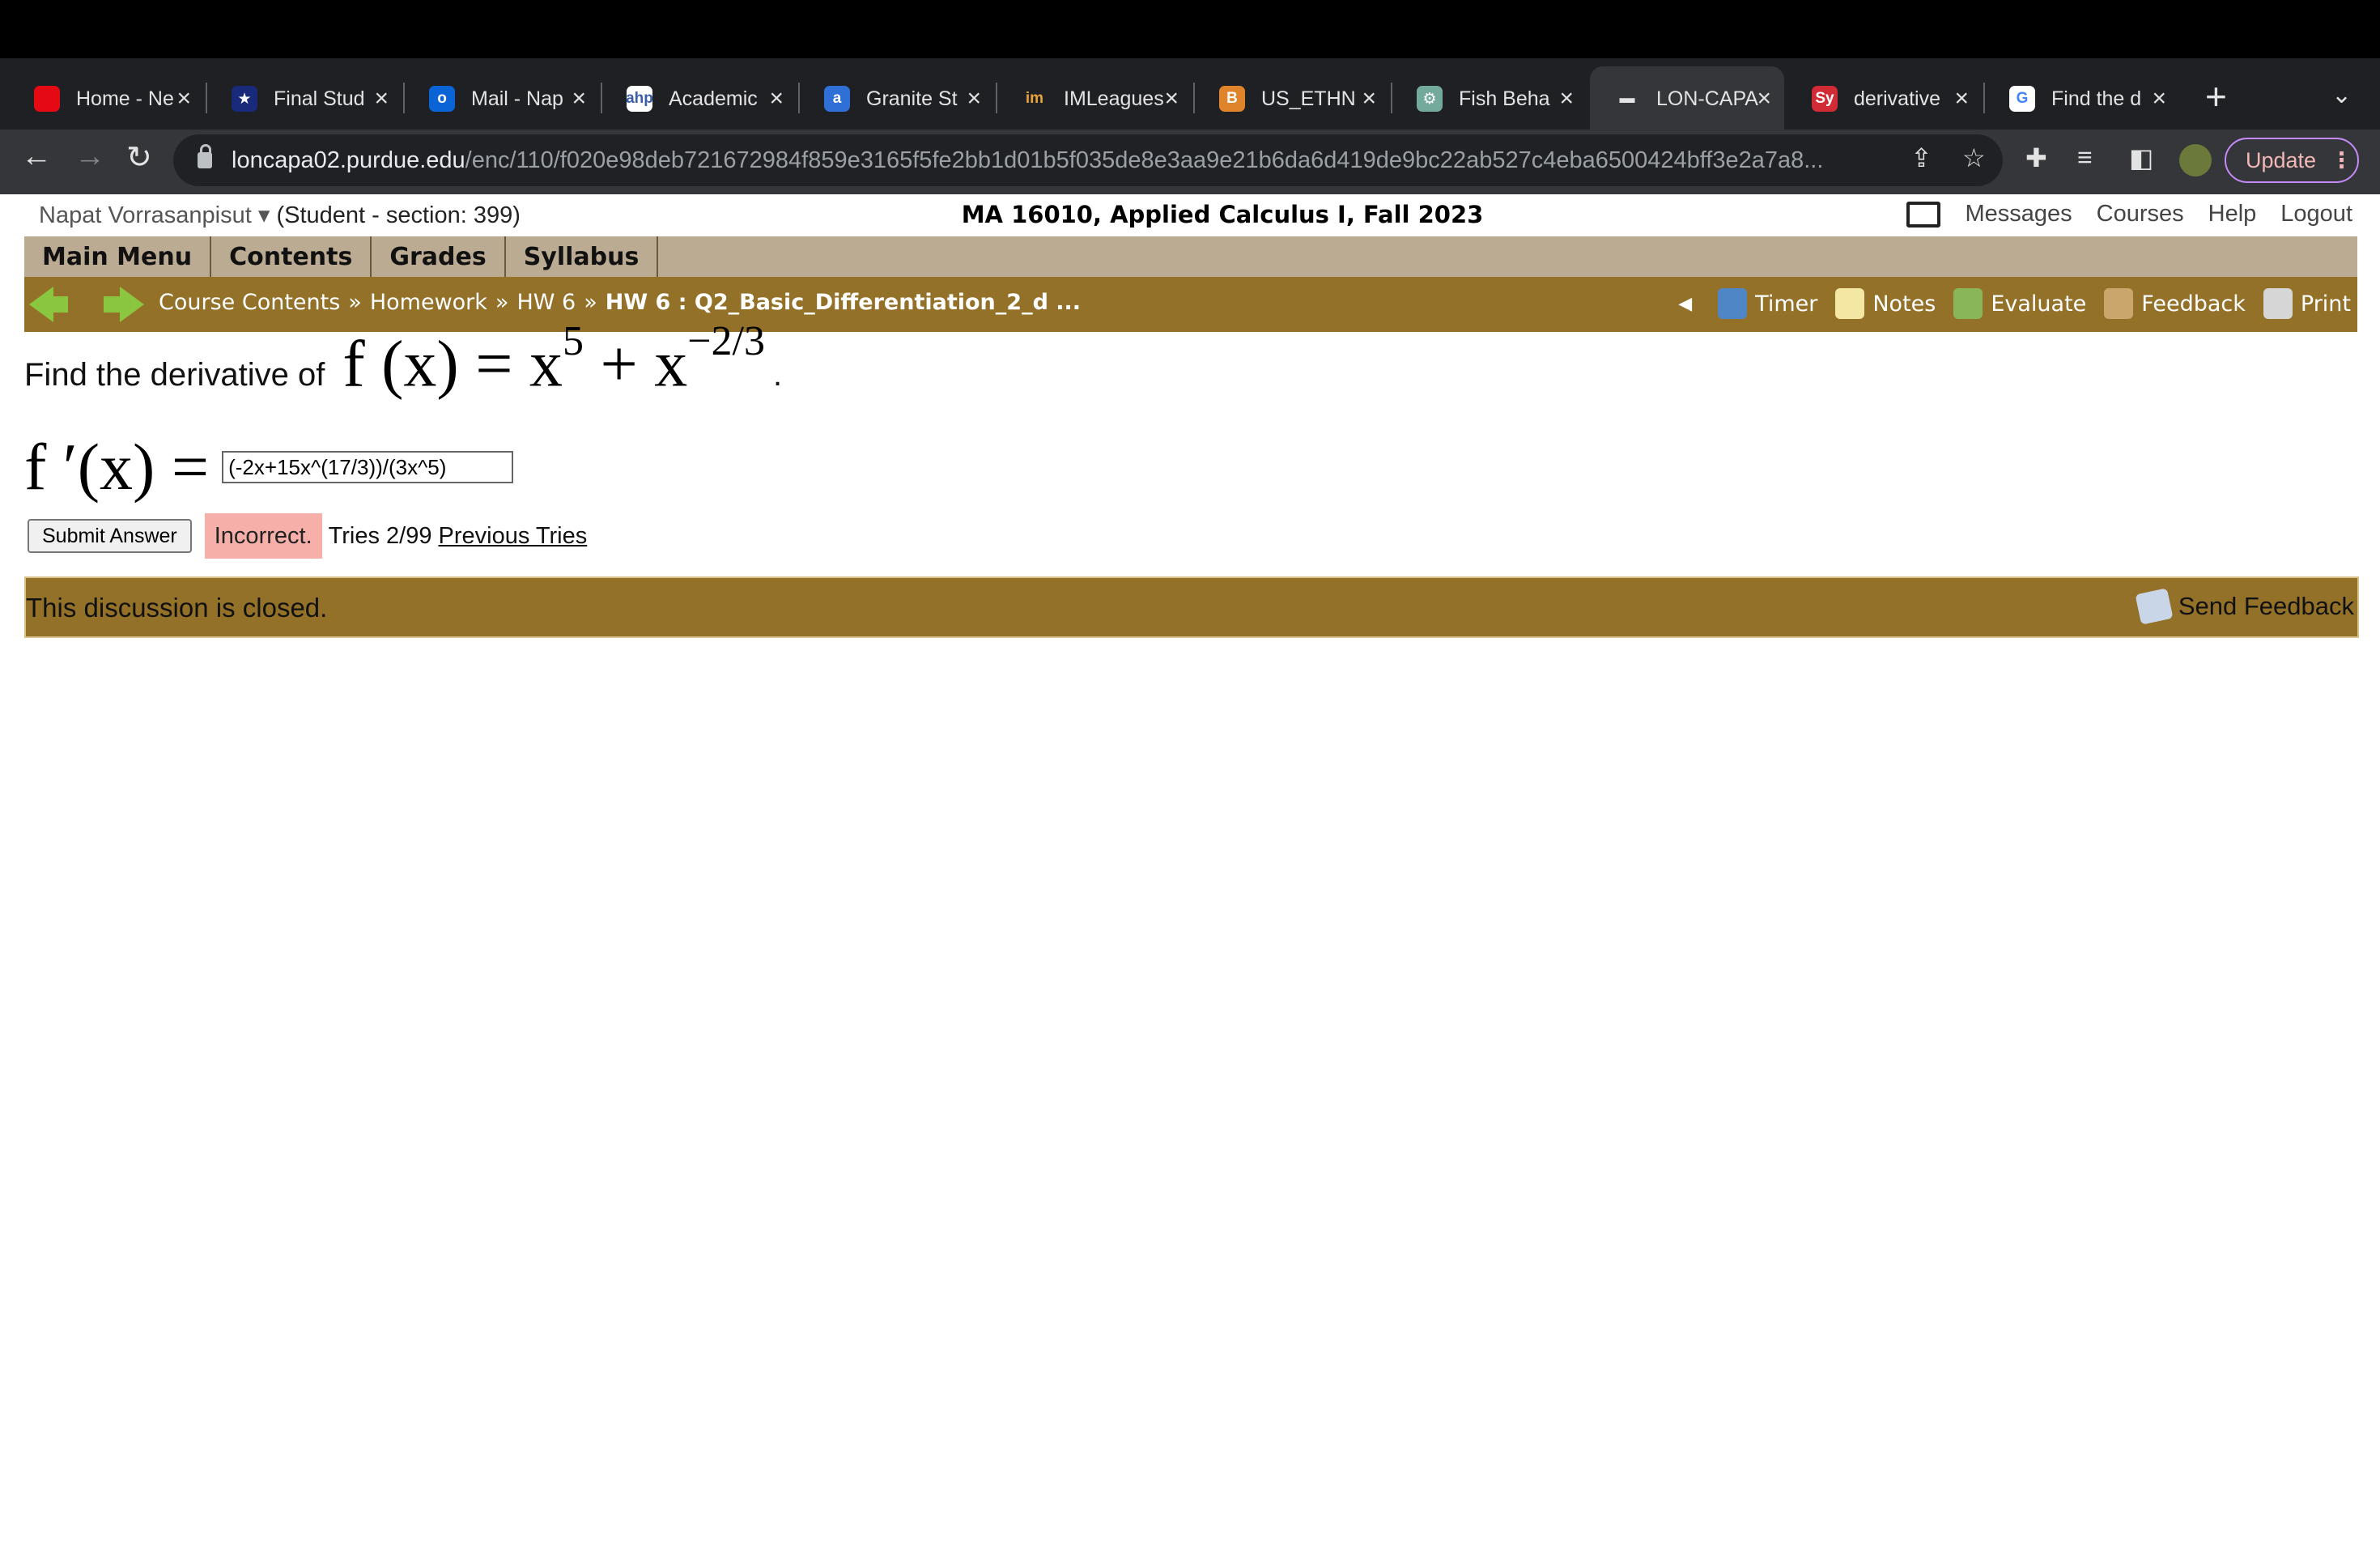  I want to click on tab-label: derivative, so click(1897, 99).